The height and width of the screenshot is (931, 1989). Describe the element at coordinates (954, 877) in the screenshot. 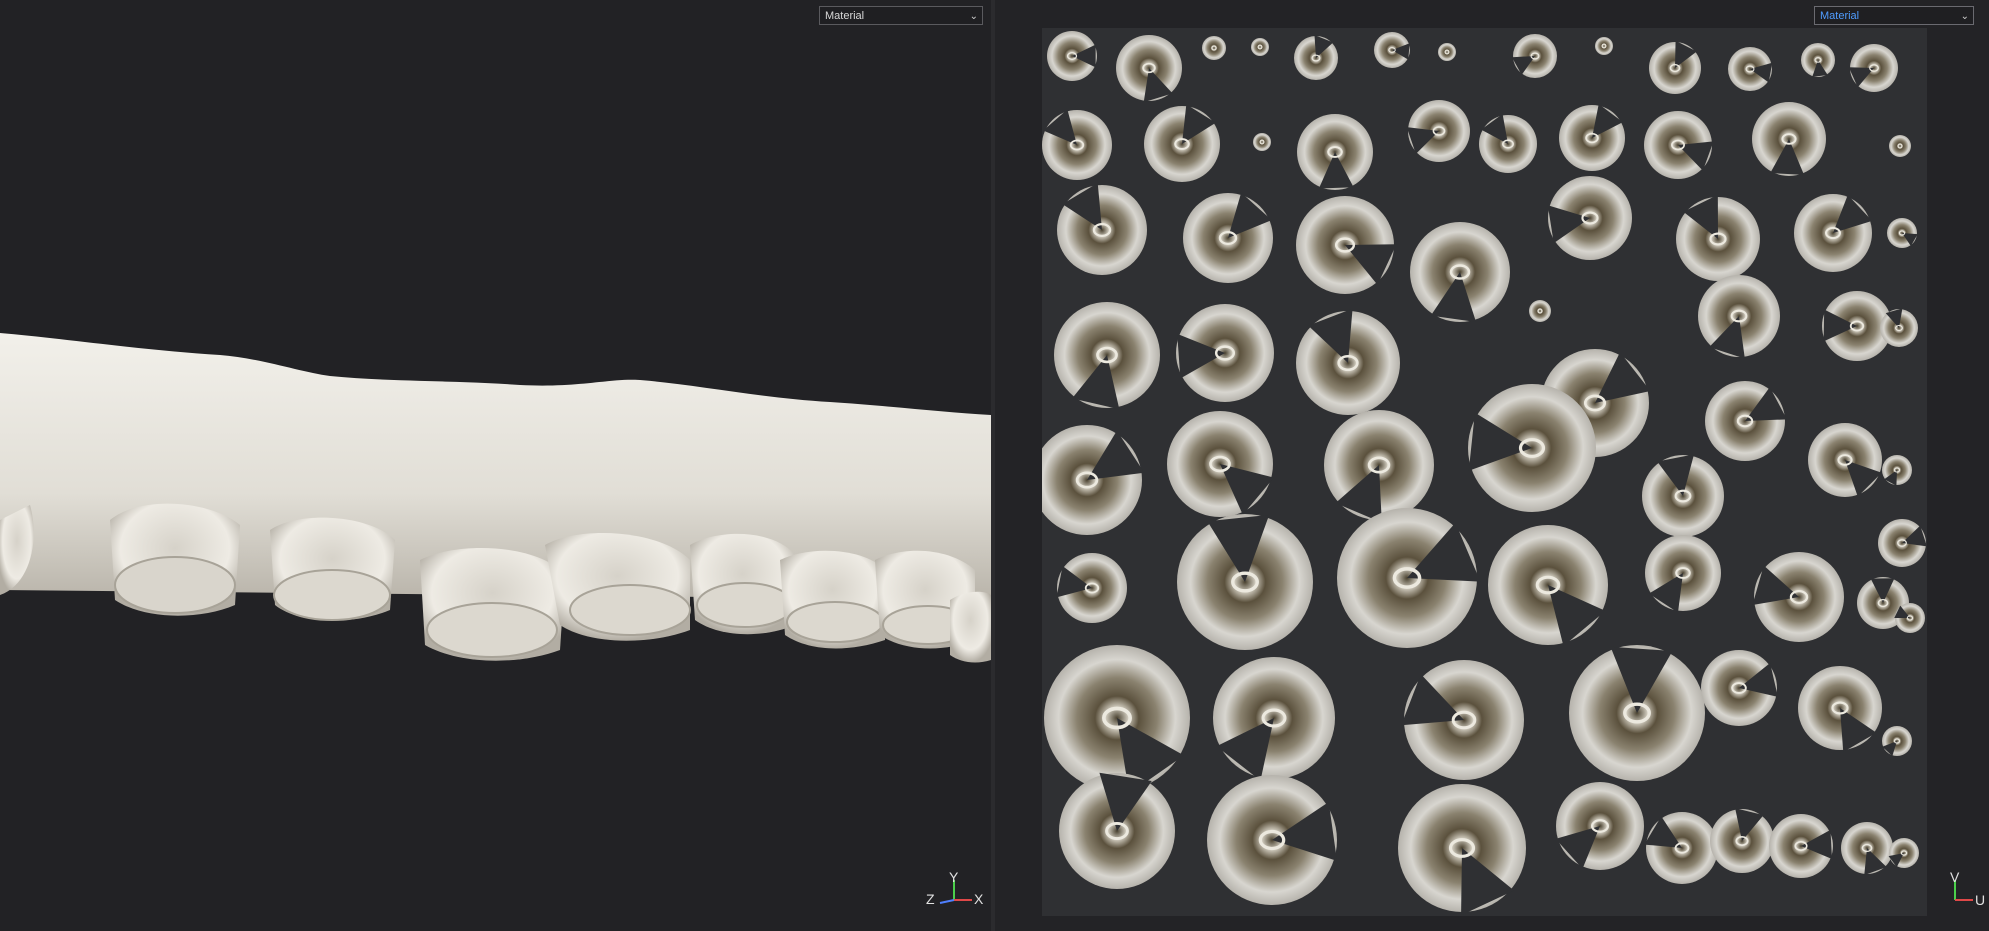

I see `axis-label-y: Y` at that location.